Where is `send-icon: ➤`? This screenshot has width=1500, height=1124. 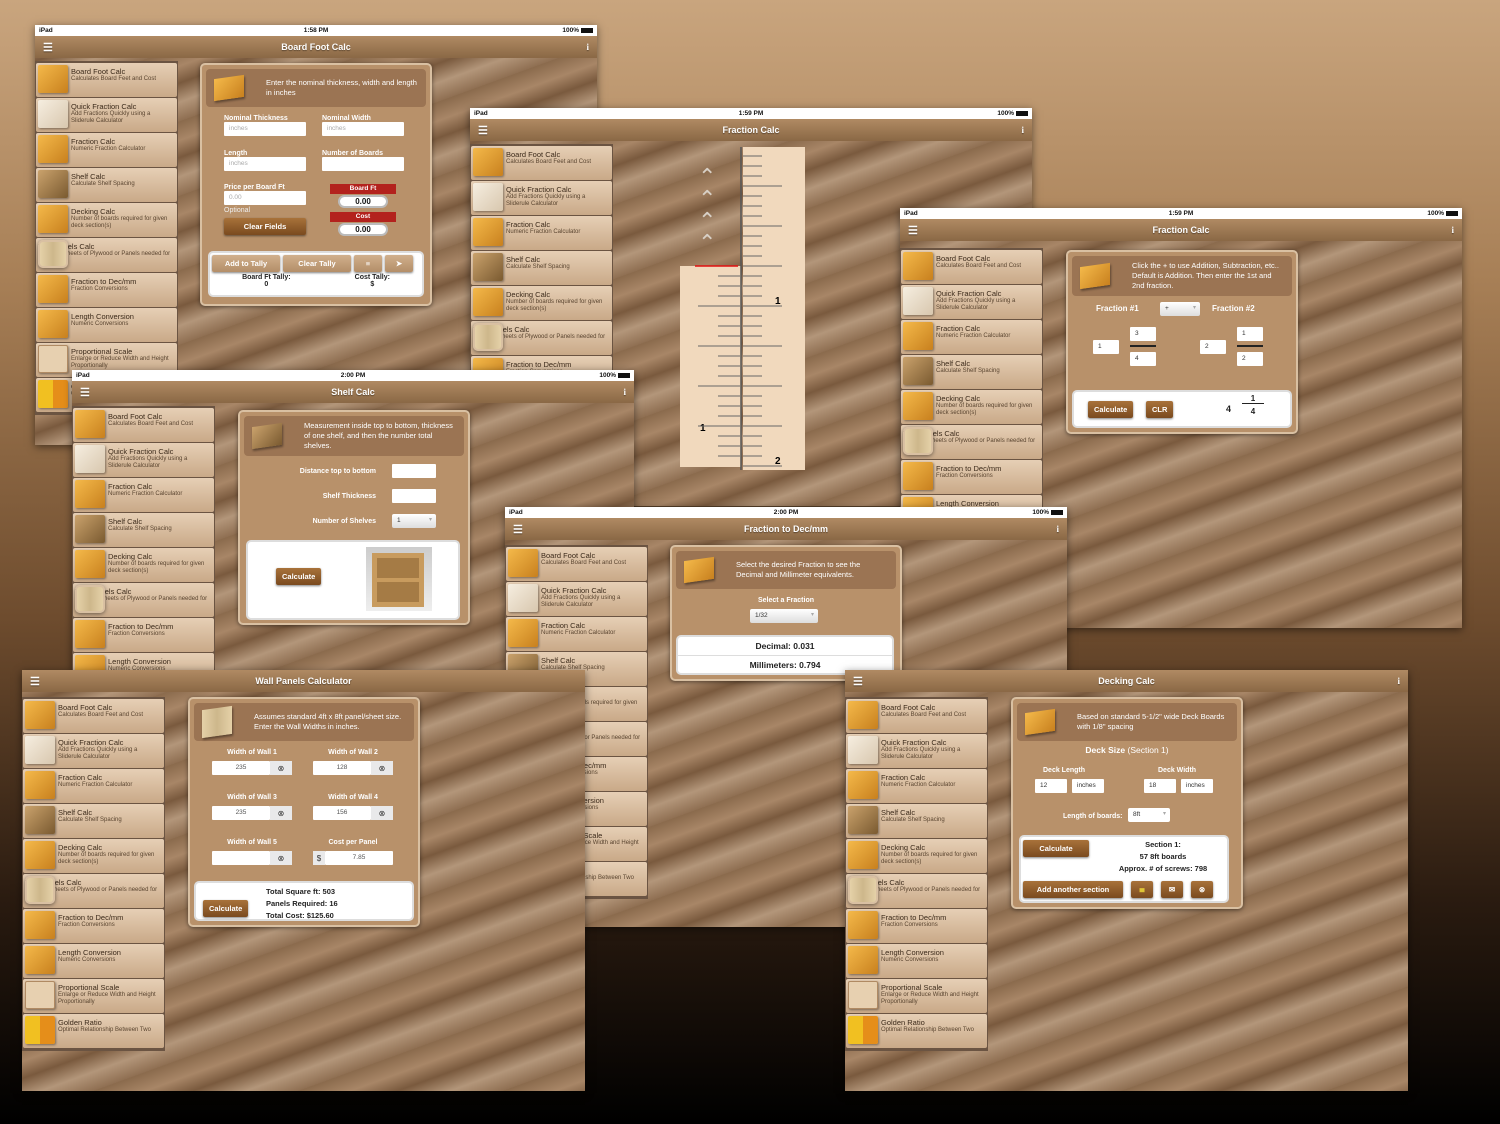 send-icon: ➤ is located at coordinates (399, 263).